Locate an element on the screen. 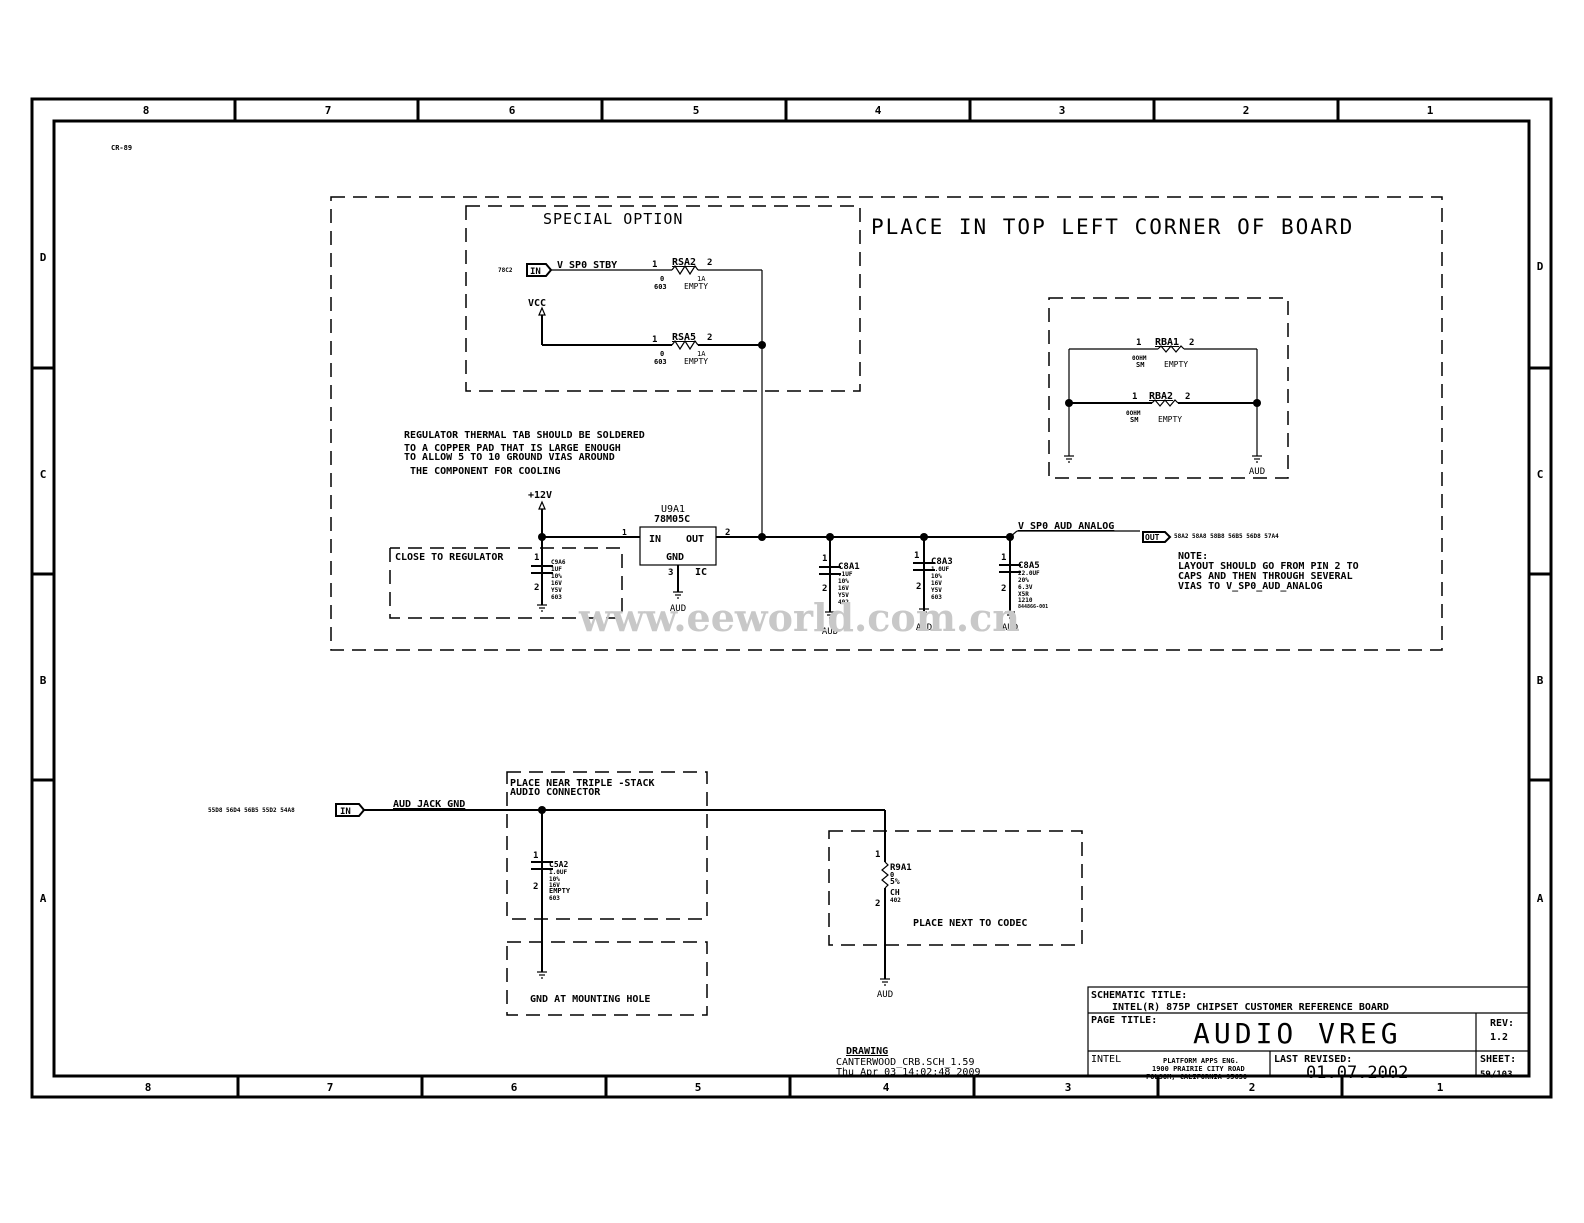 This screenshot has width=1584, height=1223. svg-text: 1900 PRAIRIE CITY ROAD is located at coordinates (1198, 1069).